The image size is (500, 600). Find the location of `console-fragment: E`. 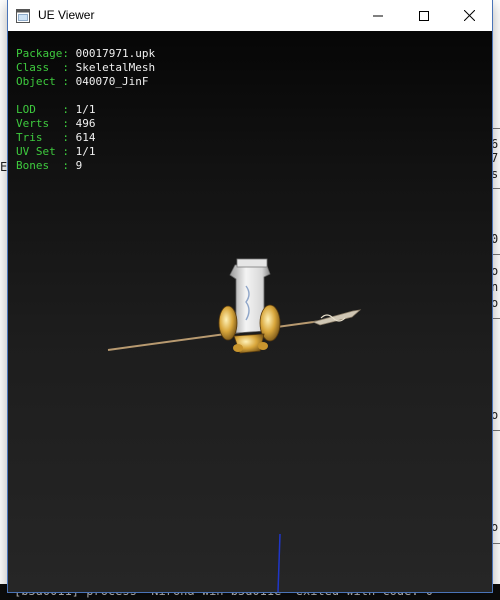

console-fragment: E is located at coordinates (4, 167).